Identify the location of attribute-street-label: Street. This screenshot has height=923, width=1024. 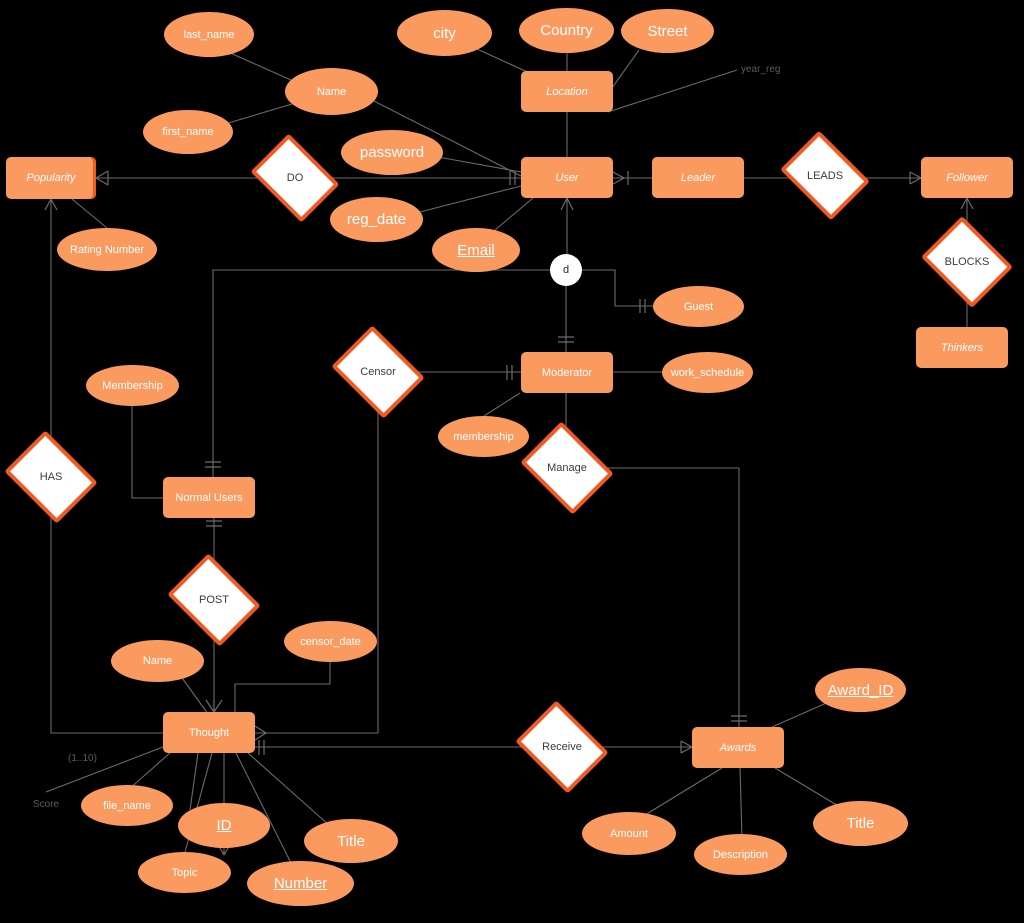
(667, 31).